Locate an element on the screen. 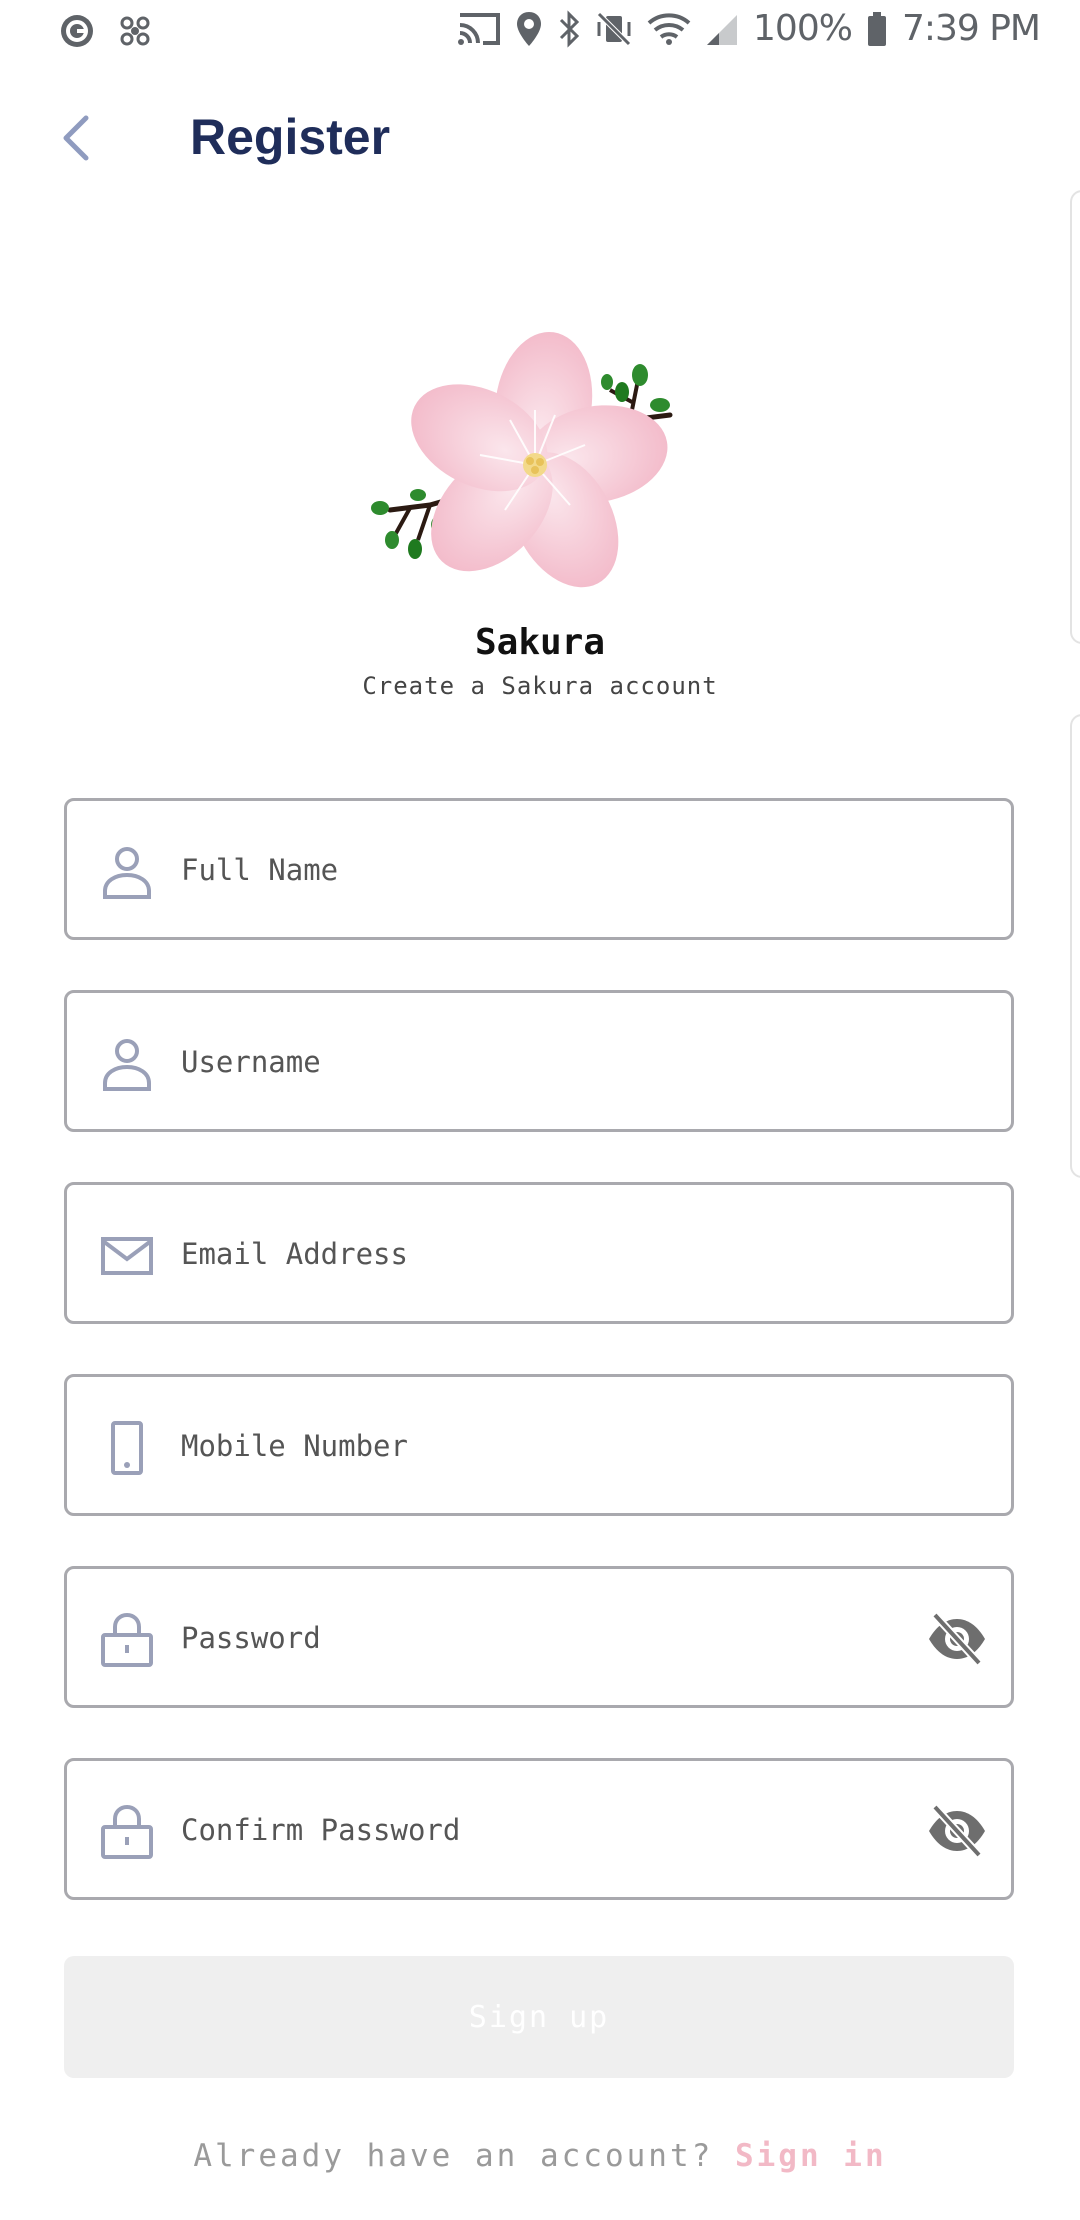 The width and height of the screenshot is (1080, 2220). app-bar: Register is located at coordinates (540, 138).